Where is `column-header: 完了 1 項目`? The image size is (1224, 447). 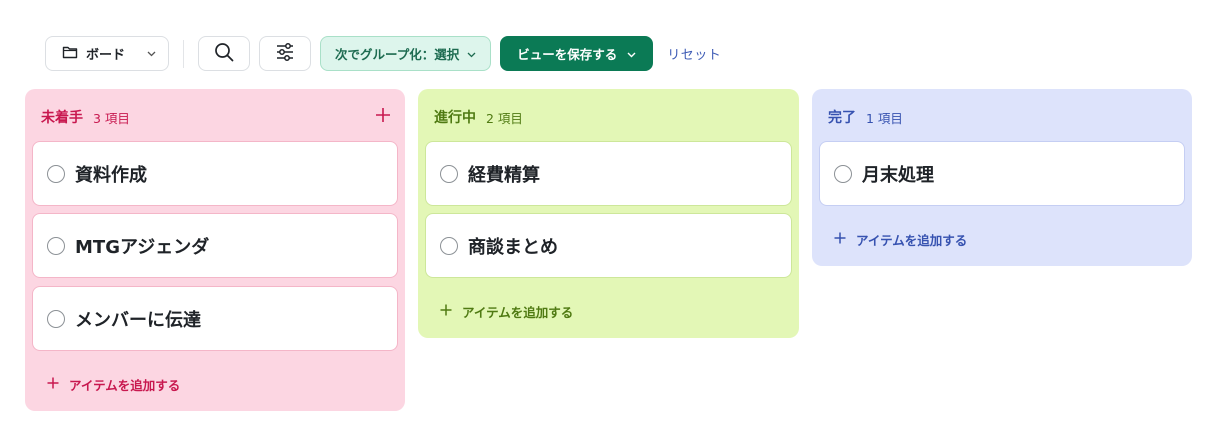
column-header: 完了 1 項目 is located at coordinates (1003, 117).